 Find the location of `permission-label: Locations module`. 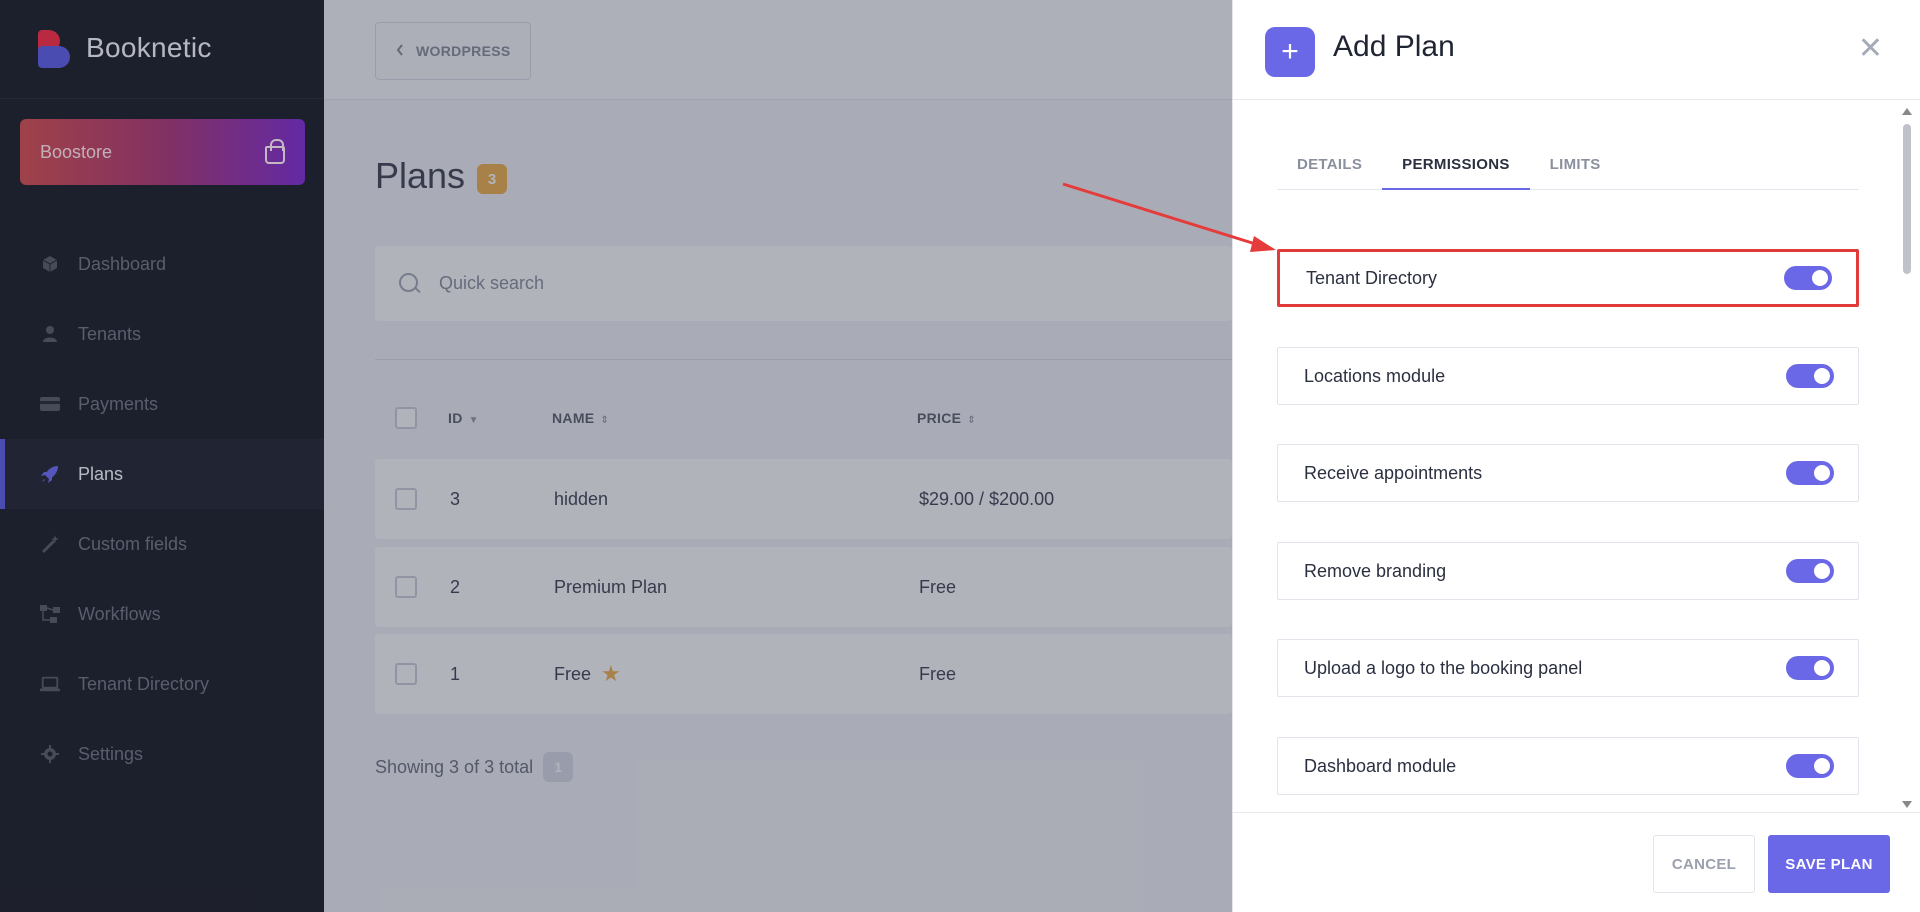

permission-label: Locations module is located at coordinates (1375, 375).